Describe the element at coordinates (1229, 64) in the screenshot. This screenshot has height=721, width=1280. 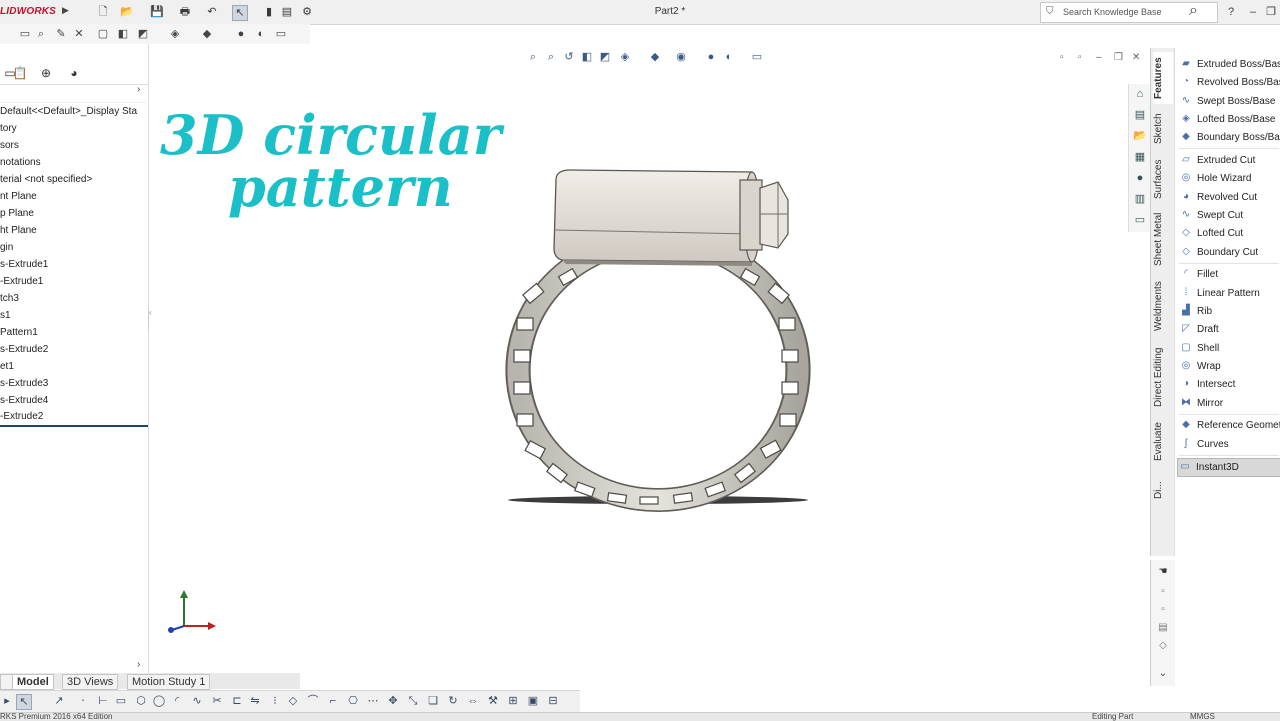
I see `extruded-boss-base-button: ▰ Extruded Boss/Base` at that location.